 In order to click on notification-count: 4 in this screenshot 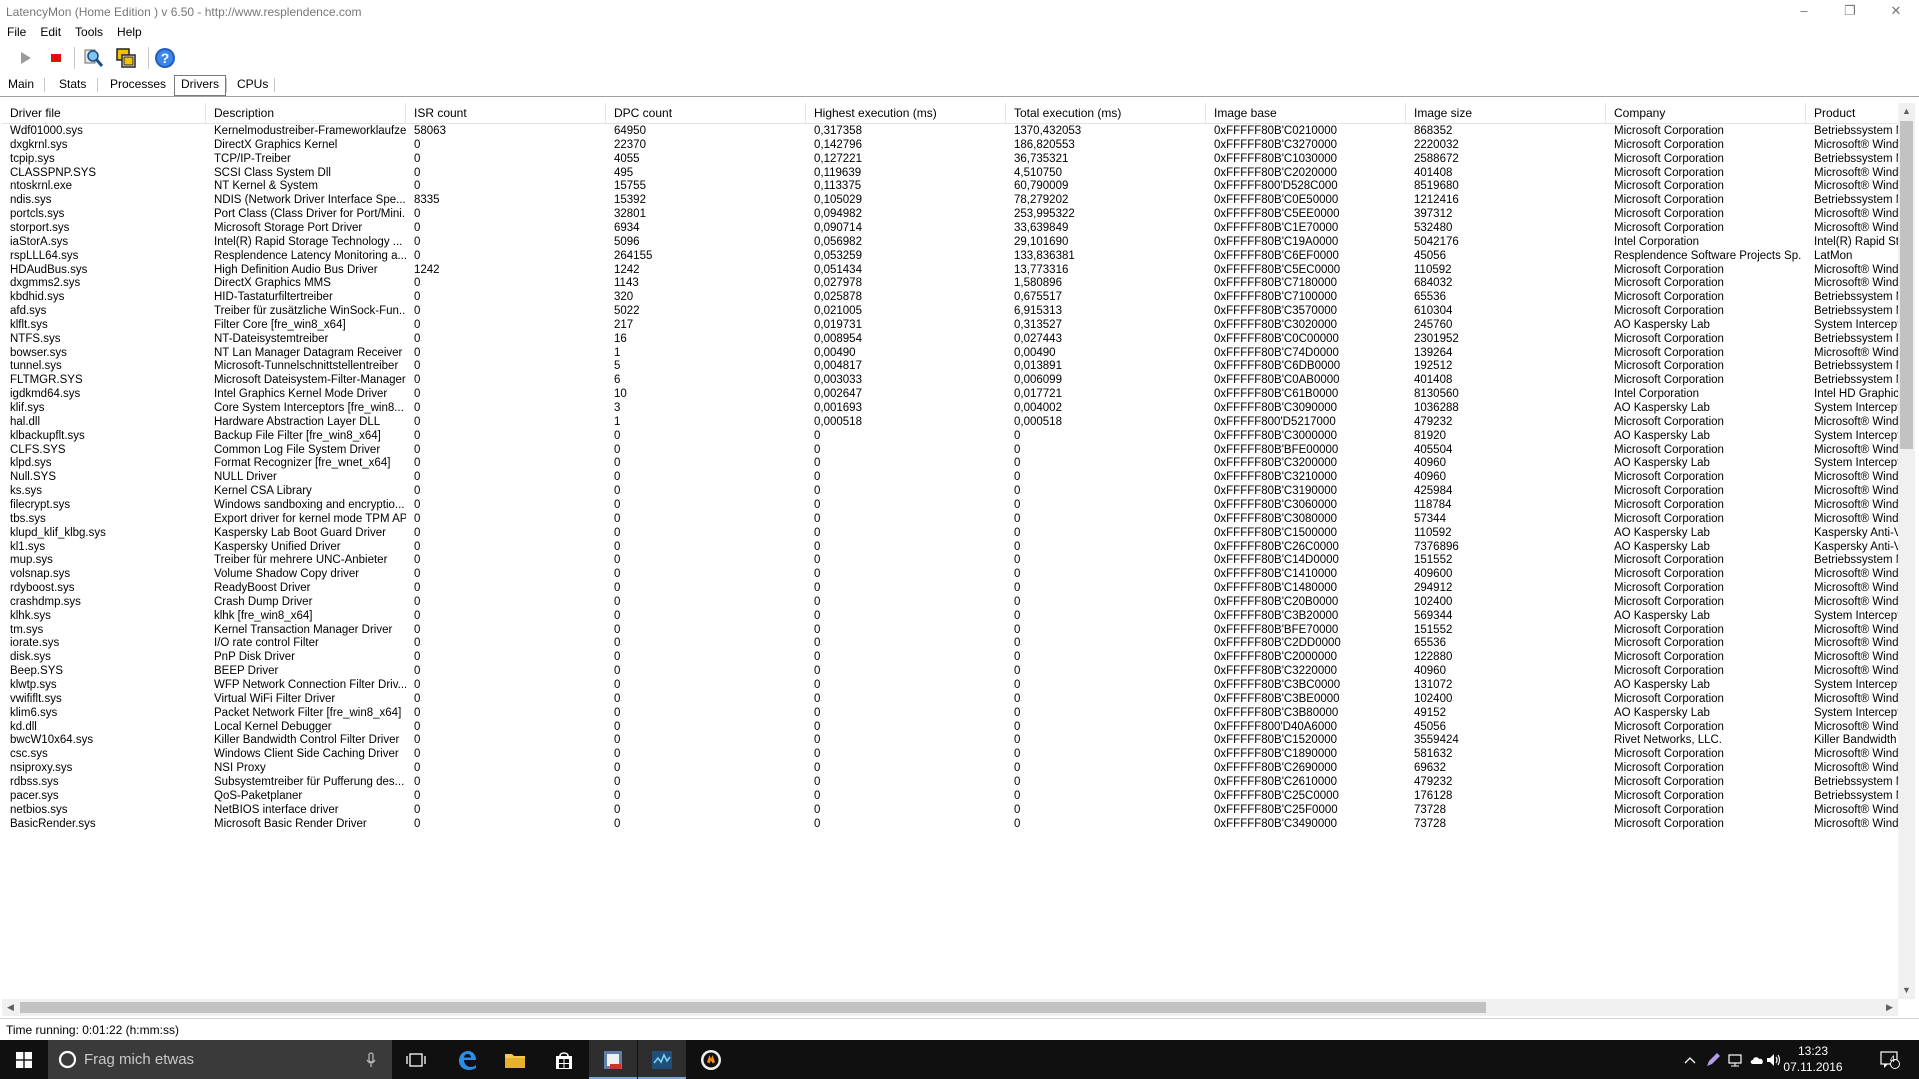, I will do `click(1893, 1059)`.